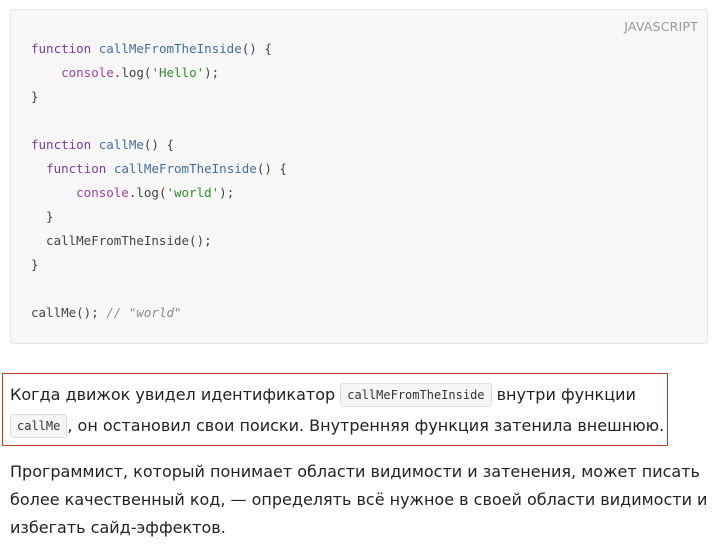 The width and height of the screenshot is (728, 558). What do you see at coordinates (175, 394) in the screenshot?
I see `paragraph-text: Когда движок увидел идентификатор` at bounding box center [175, 394].